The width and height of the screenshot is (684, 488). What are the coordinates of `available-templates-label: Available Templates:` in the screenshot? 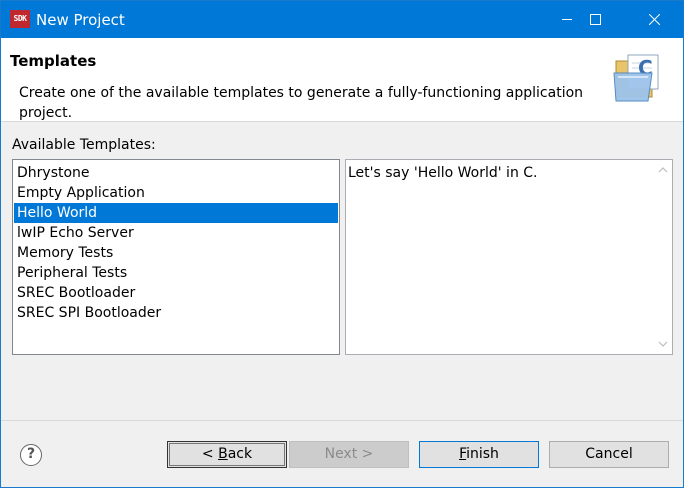 It's located at (84, 145).